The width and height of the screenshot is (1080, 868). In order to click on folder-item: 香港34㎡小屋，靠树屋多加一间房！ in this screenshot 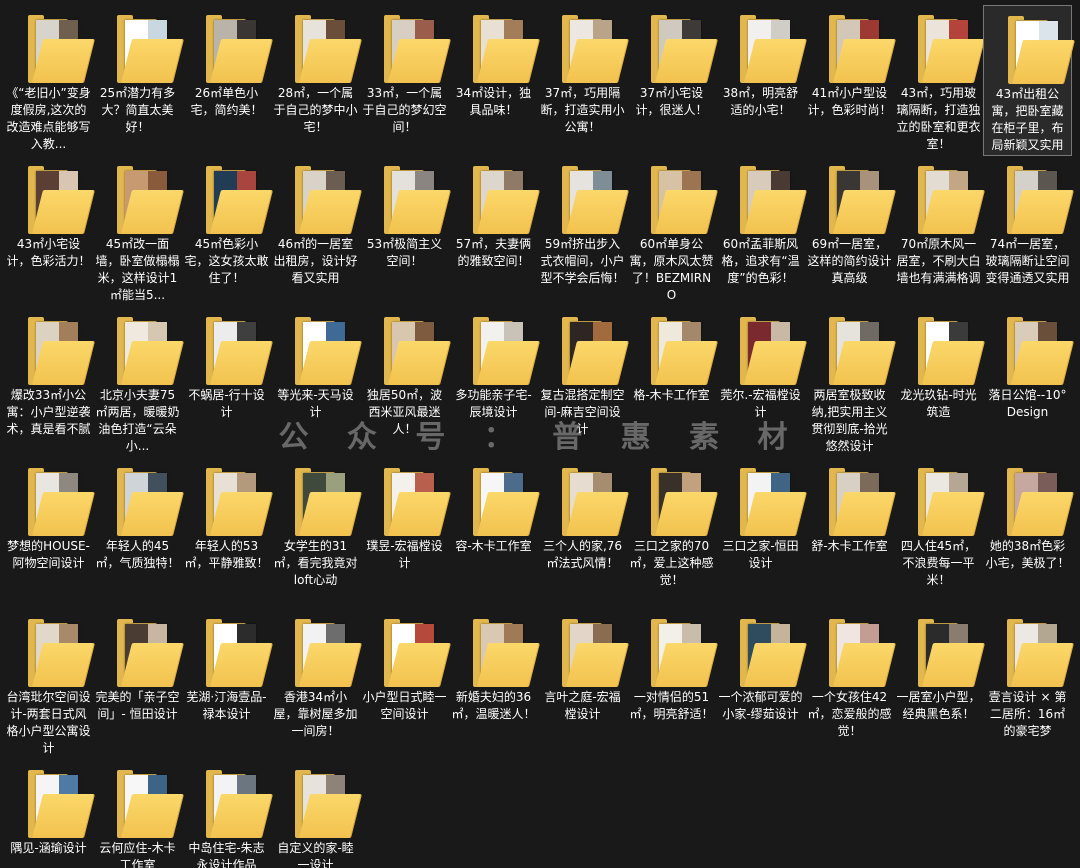, I will do `click(316, 684)`.